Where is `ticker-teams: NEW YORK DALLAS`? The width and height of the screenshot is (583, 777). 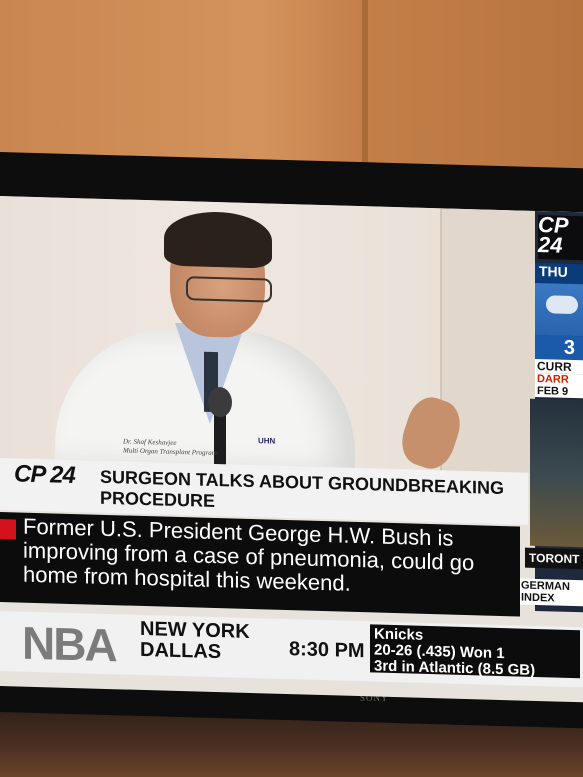 ticker-teams: NEW YORK DALLAS is located at coordinates (195, 641).